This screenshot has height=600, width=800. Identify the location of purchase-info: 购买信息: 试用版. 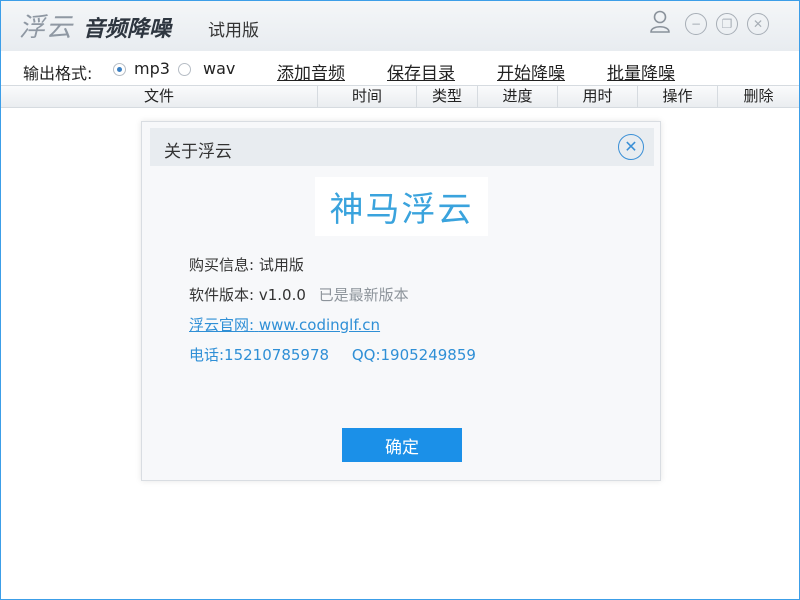
(246, 264).